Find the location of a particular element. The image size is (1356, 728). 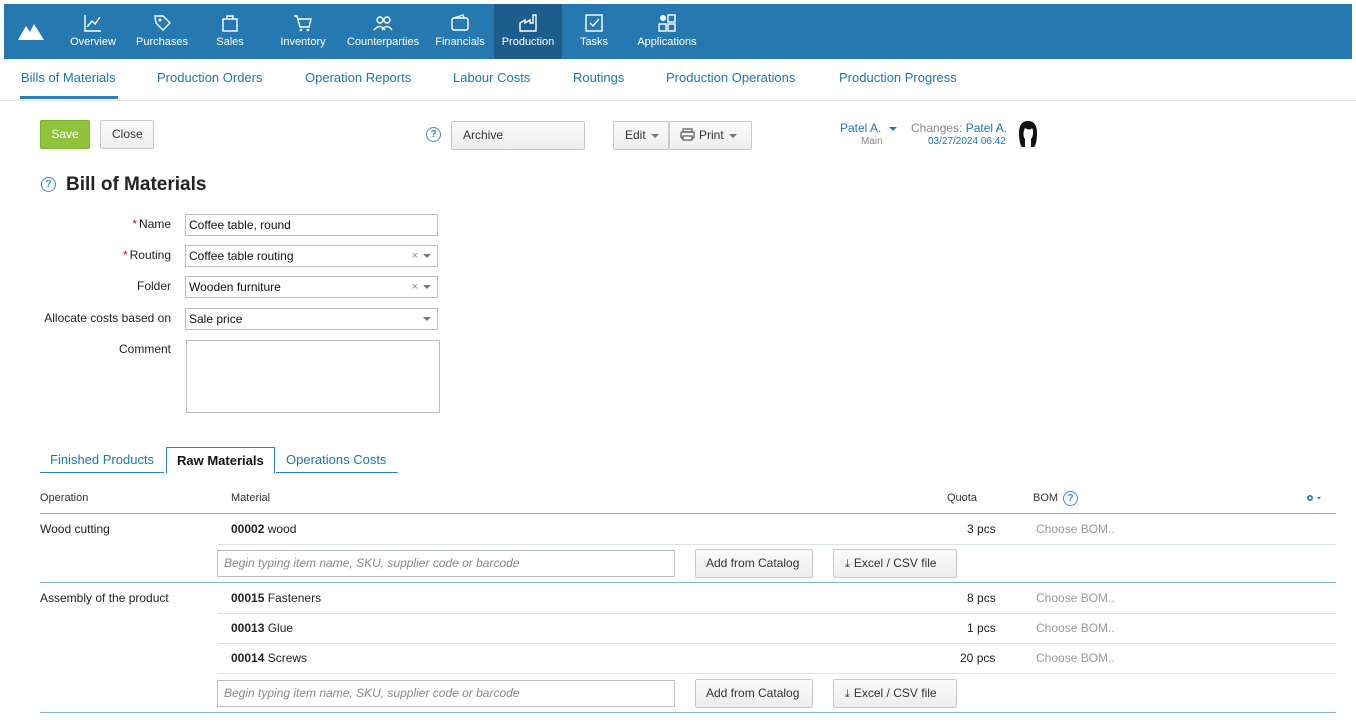

nav-label: Production is located at coordinates (528, 42).